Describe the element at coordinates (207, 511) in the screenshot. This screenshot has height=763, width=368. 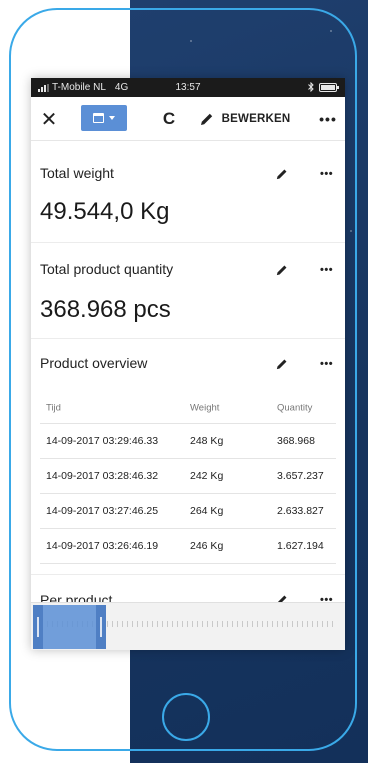
I see `cell-weight: 264 Kg` at that location.